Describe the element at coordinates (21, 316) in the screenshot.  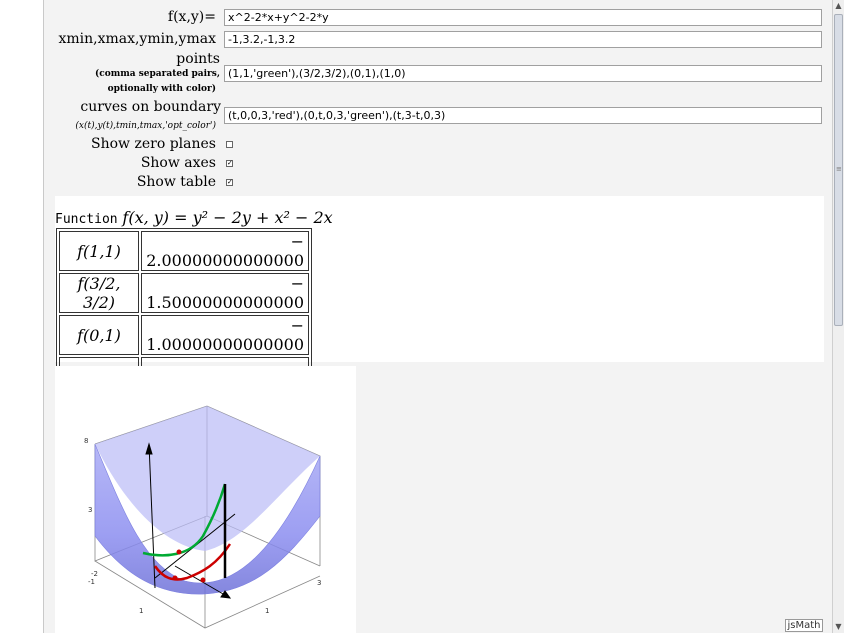
I see `left-margin` at that location.